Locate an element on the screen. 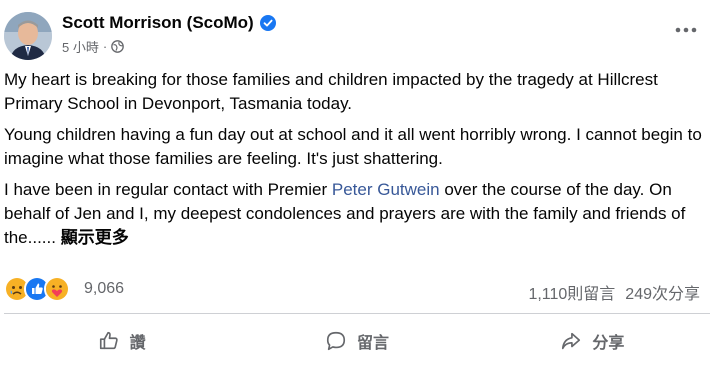 This screenshot has width=718, height=372. care-reaction-icon is located at coordinates (57, 289).